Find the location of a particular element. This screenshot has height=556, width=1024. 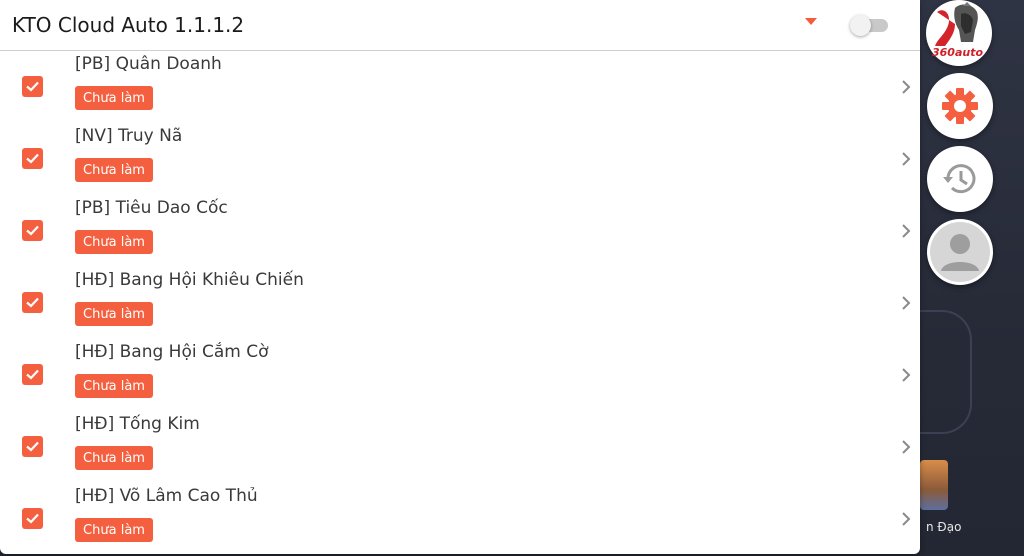

enable-toggle is located at coordinates (869, 25).